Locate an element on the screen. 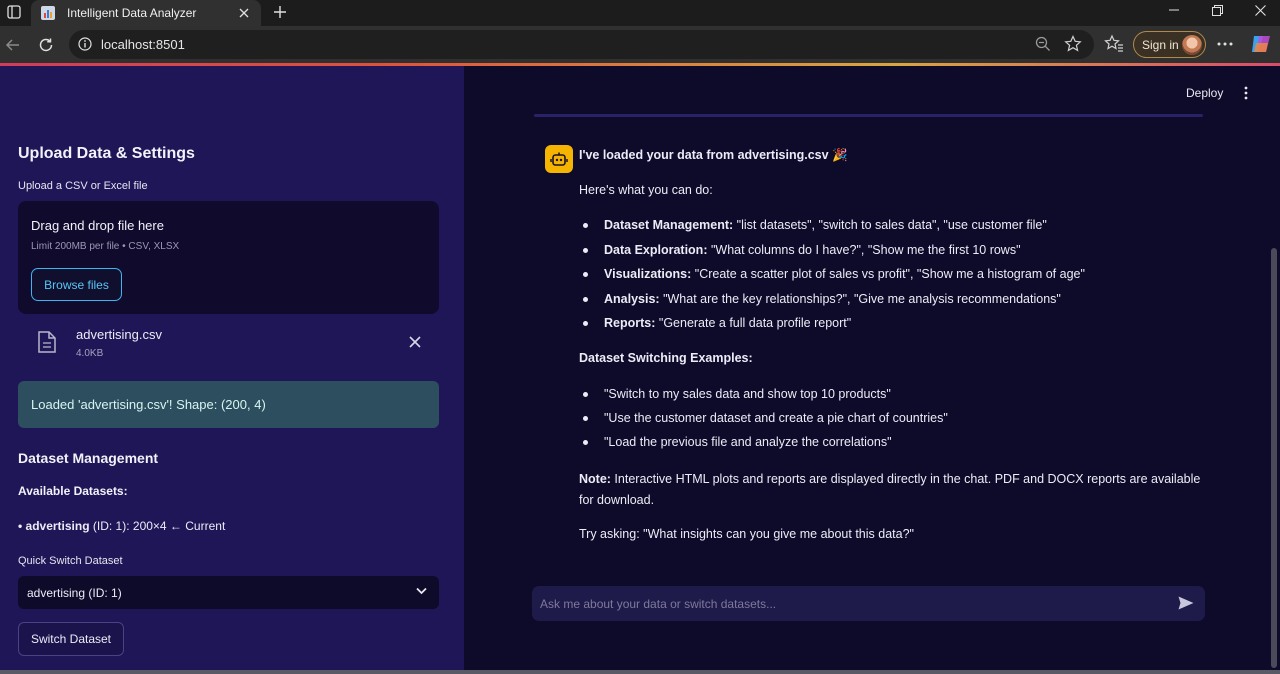 This screenshot has height=674, width=1280. browser-toolbar: localhost:8501 Sign in is located at coordinates (640, 44).